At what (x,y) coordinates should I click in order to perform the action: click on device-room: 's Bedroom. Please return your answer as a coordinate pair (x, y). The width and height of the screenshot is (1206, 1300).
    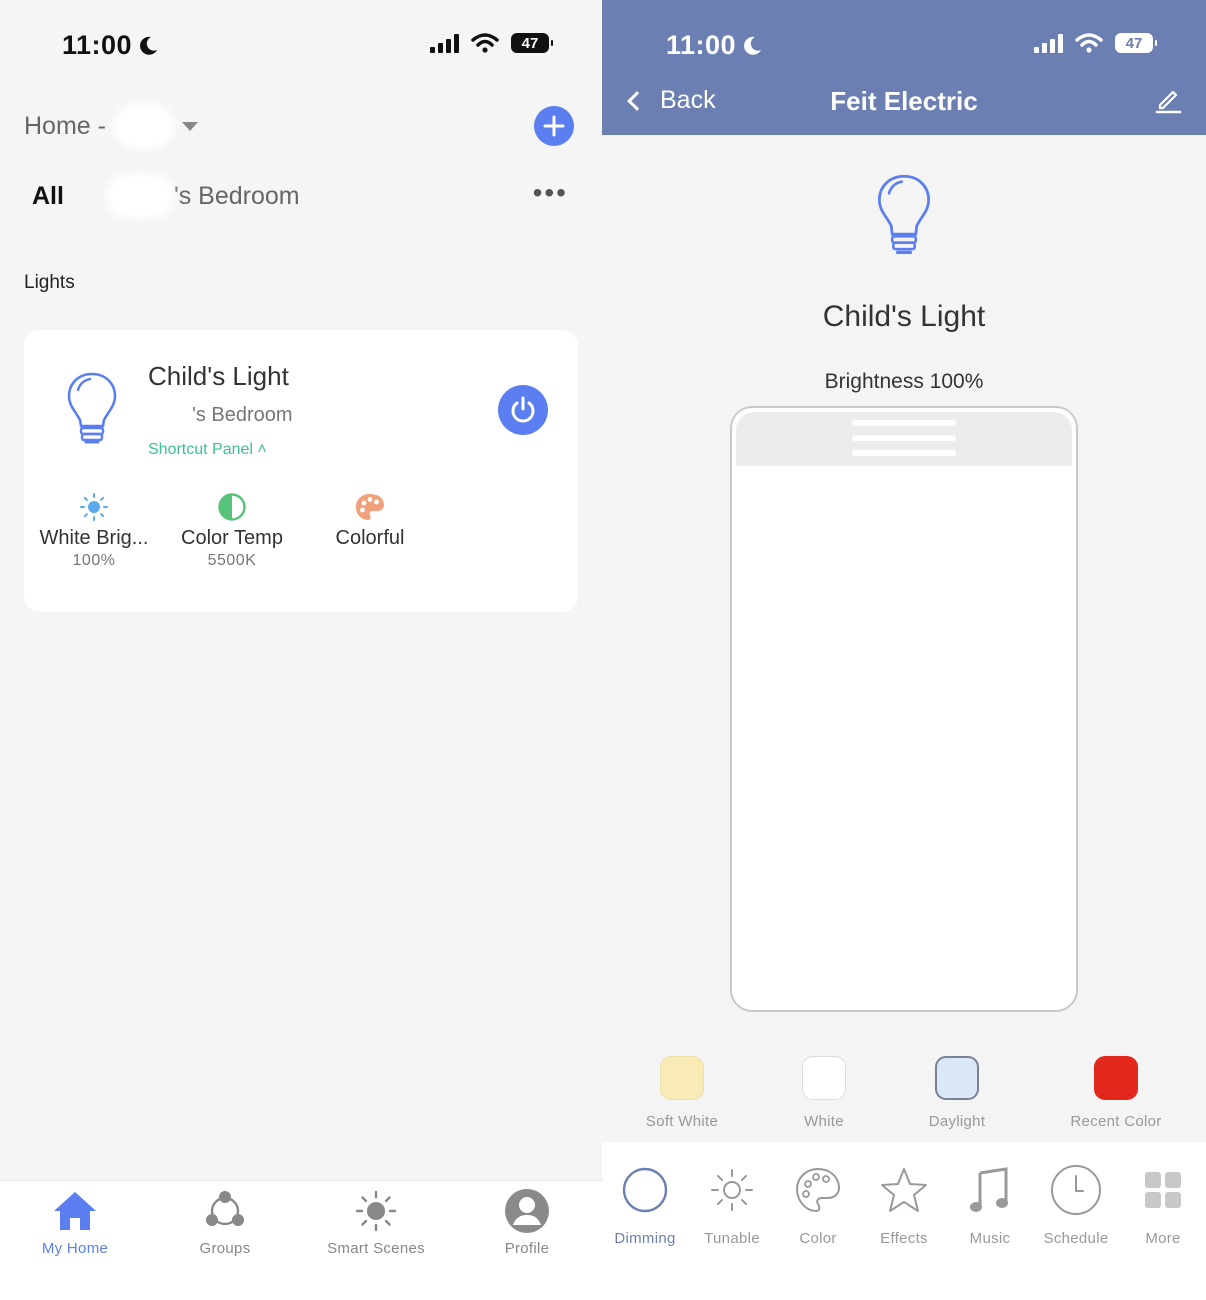
    Looking at the image, I should click on (242, 415).